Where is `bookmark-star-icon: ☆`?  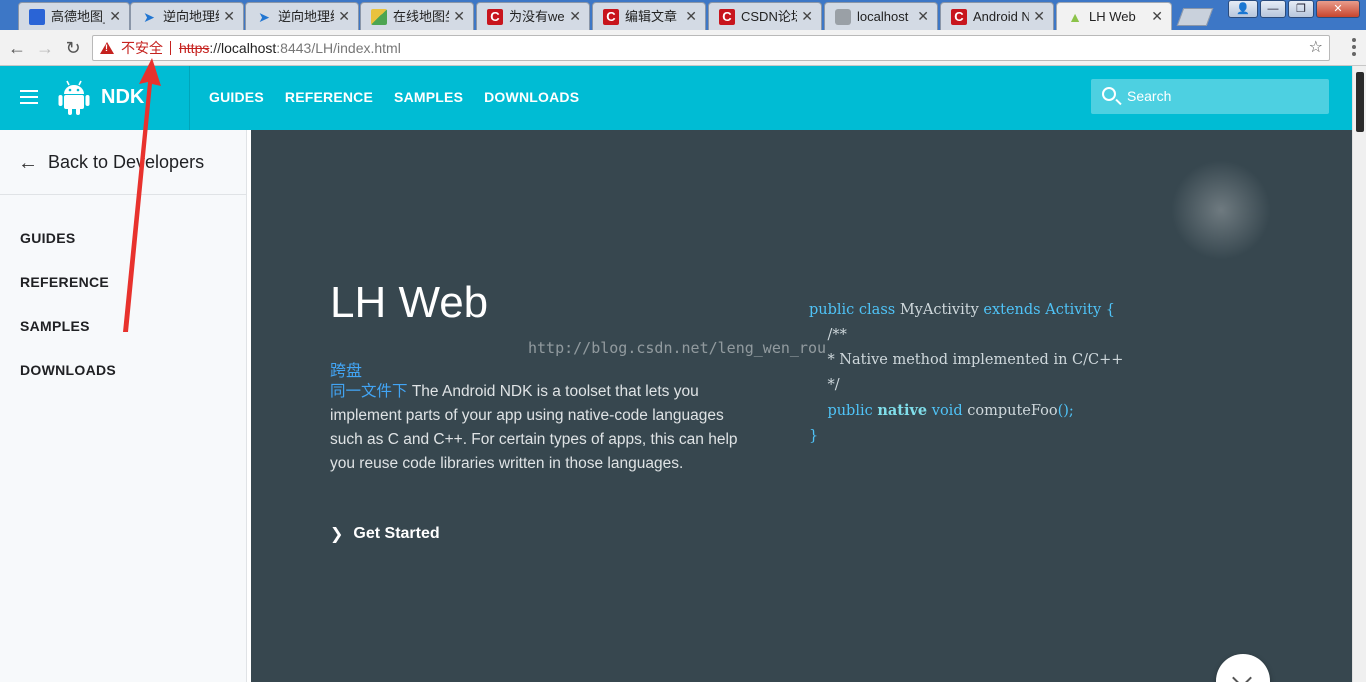 bookmark-star-icon: ☆ is located at coordinates (1316, 48).